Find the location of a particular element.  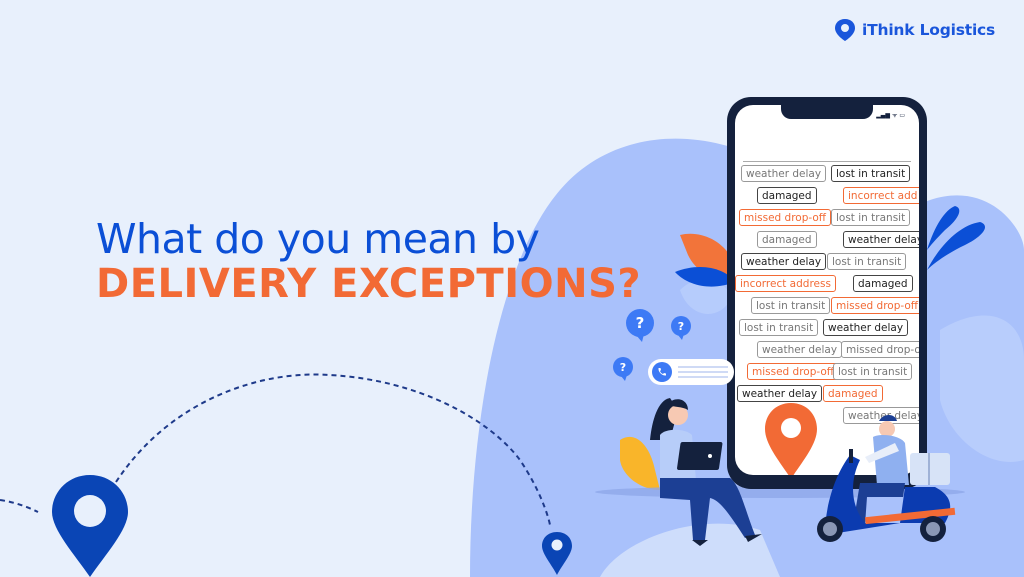

headline: What do you mean by DELIVERY EXCEPTIONS? is located at coordinates (368, 261).